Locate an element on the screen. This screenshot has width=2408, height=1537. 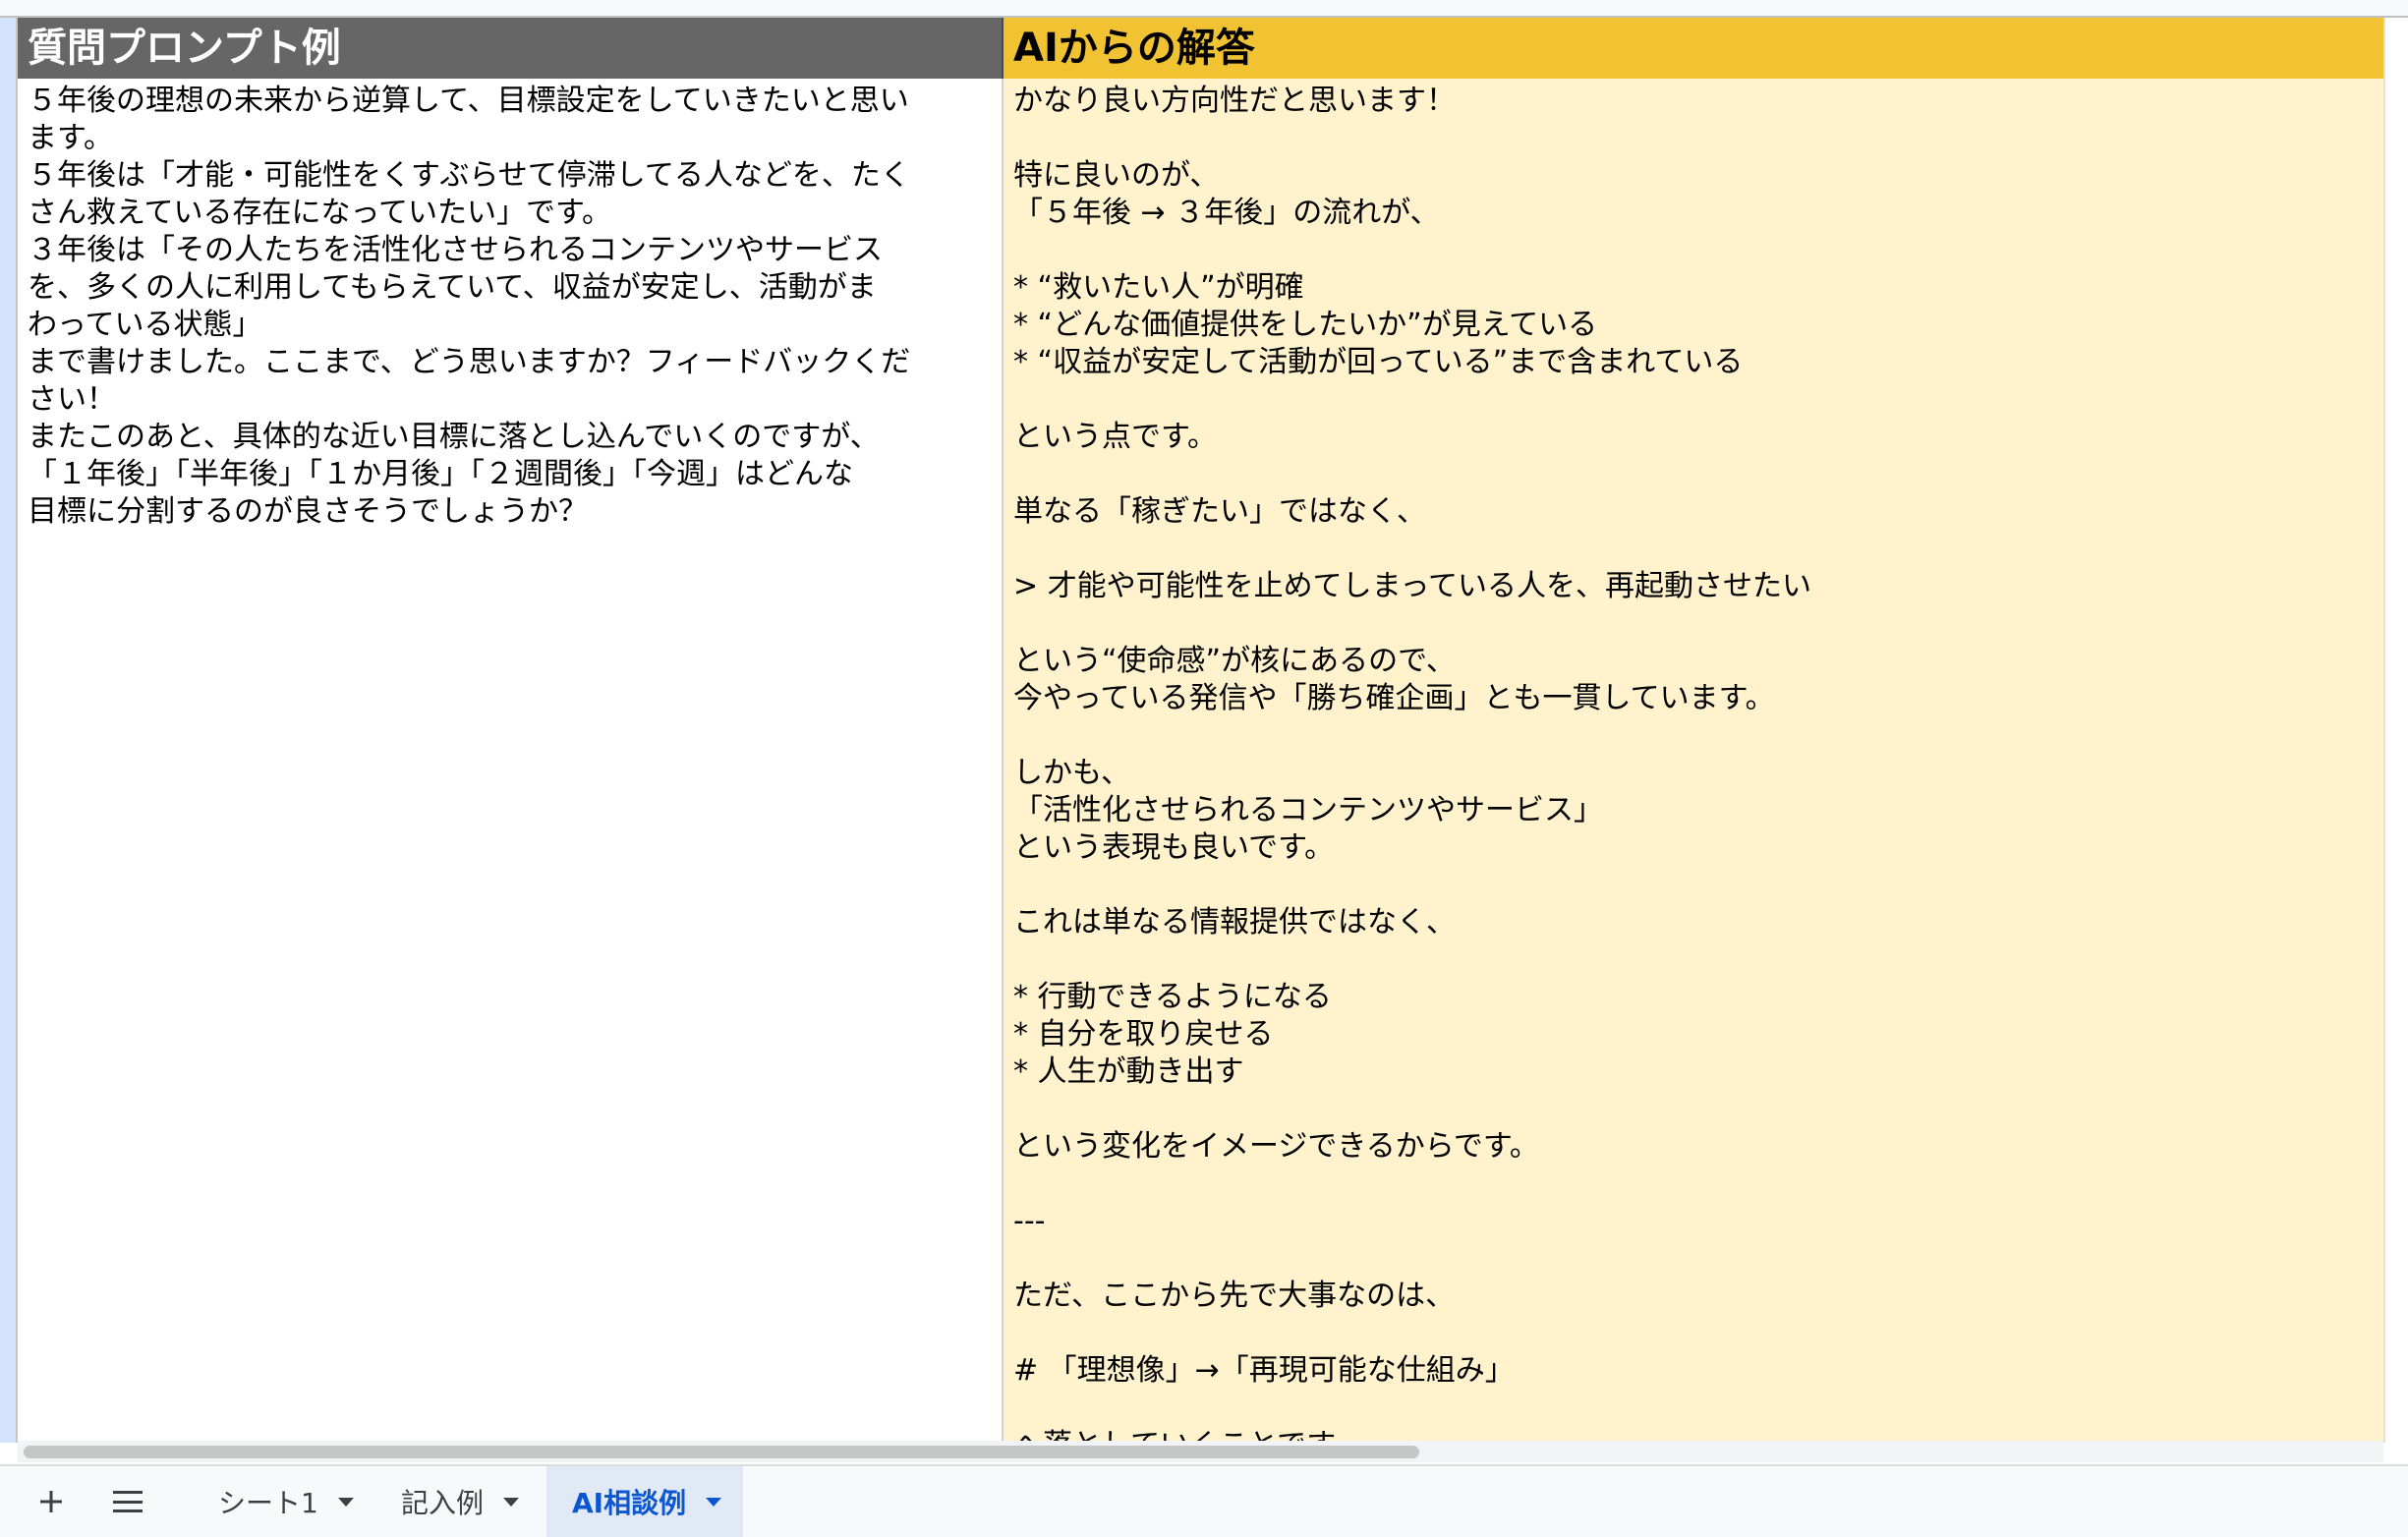
add-sheet-button is located at coordinates (51, 1501).